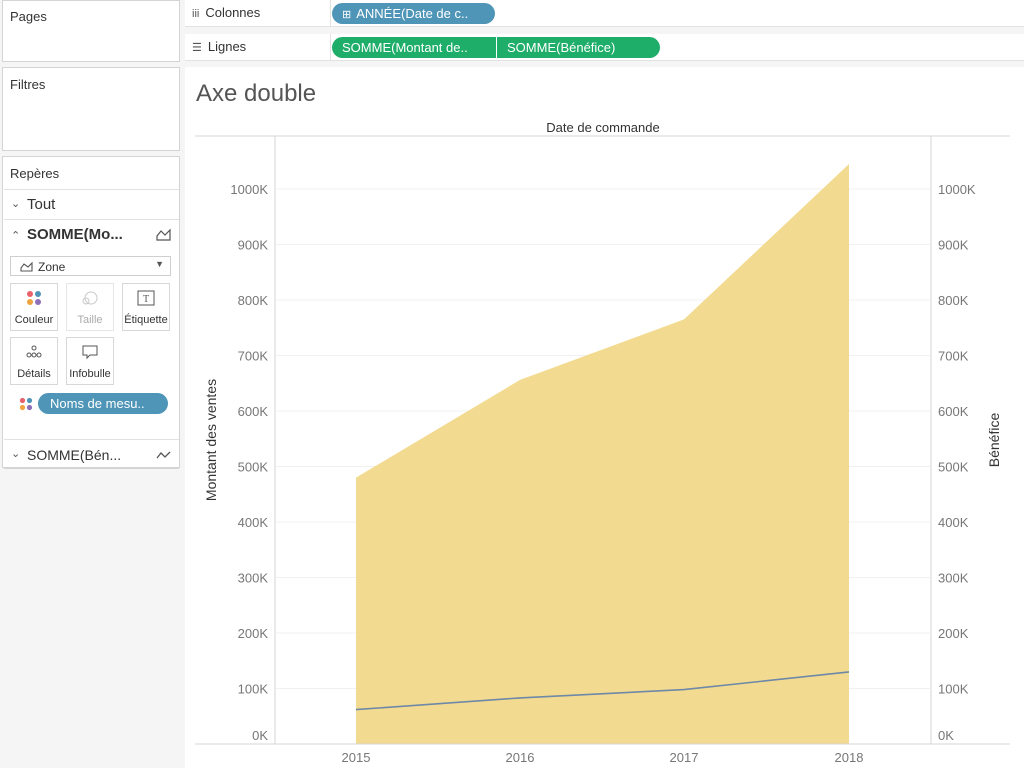 The height and width of the screenshot is (768, 1024). What do you see at coordinates (953, 522) in the screenshot?
I see `y-tick-label-right: 400K` at bounding box center [953, 522].